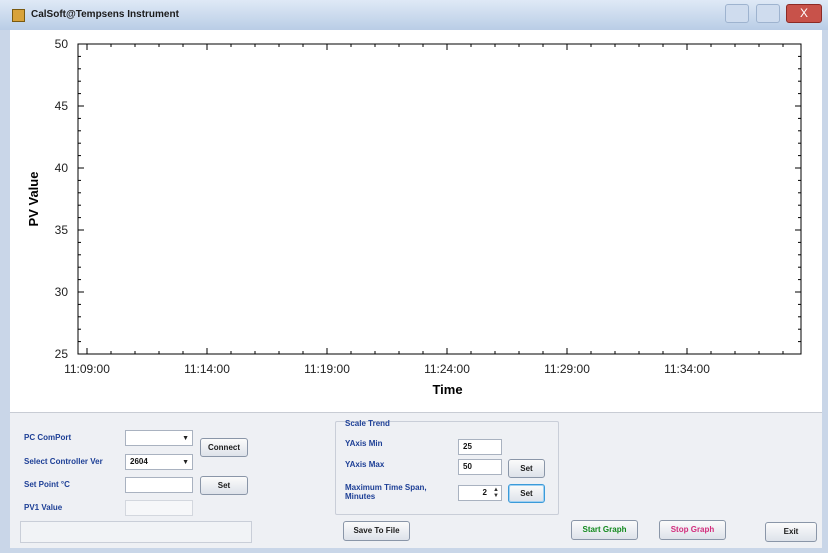 The width and height of the screenshot is (828, 553). I want to click on x-tick-label: 11:14:00, so click(207, 369).